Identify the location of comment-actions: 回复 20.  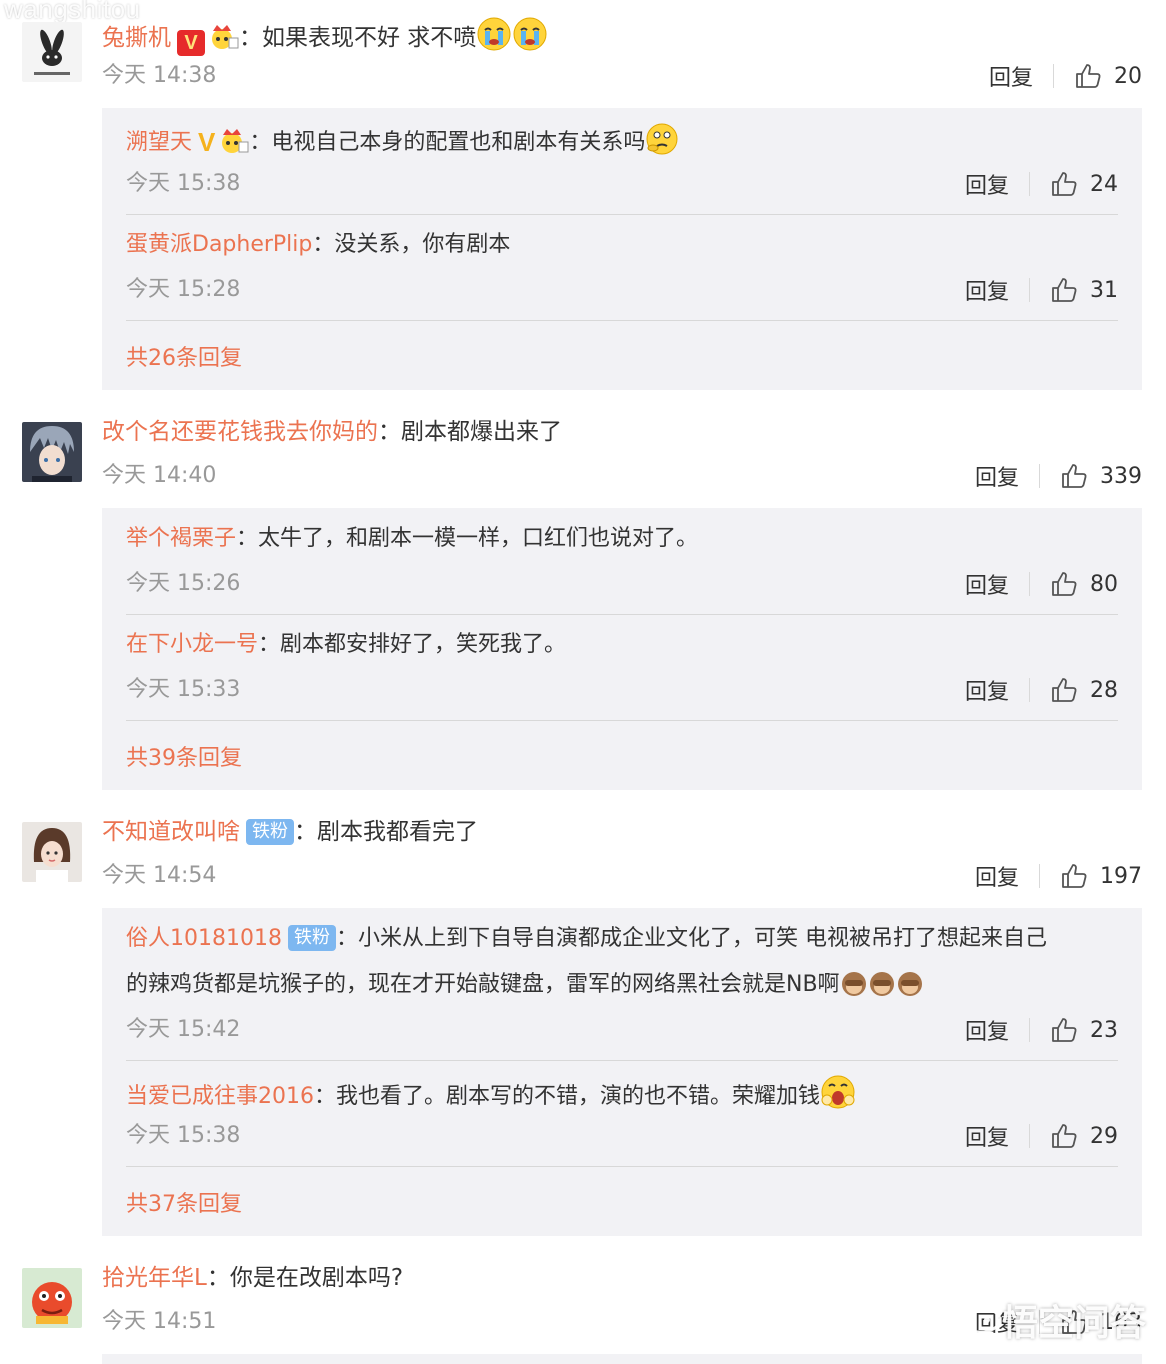
(1065, 76).